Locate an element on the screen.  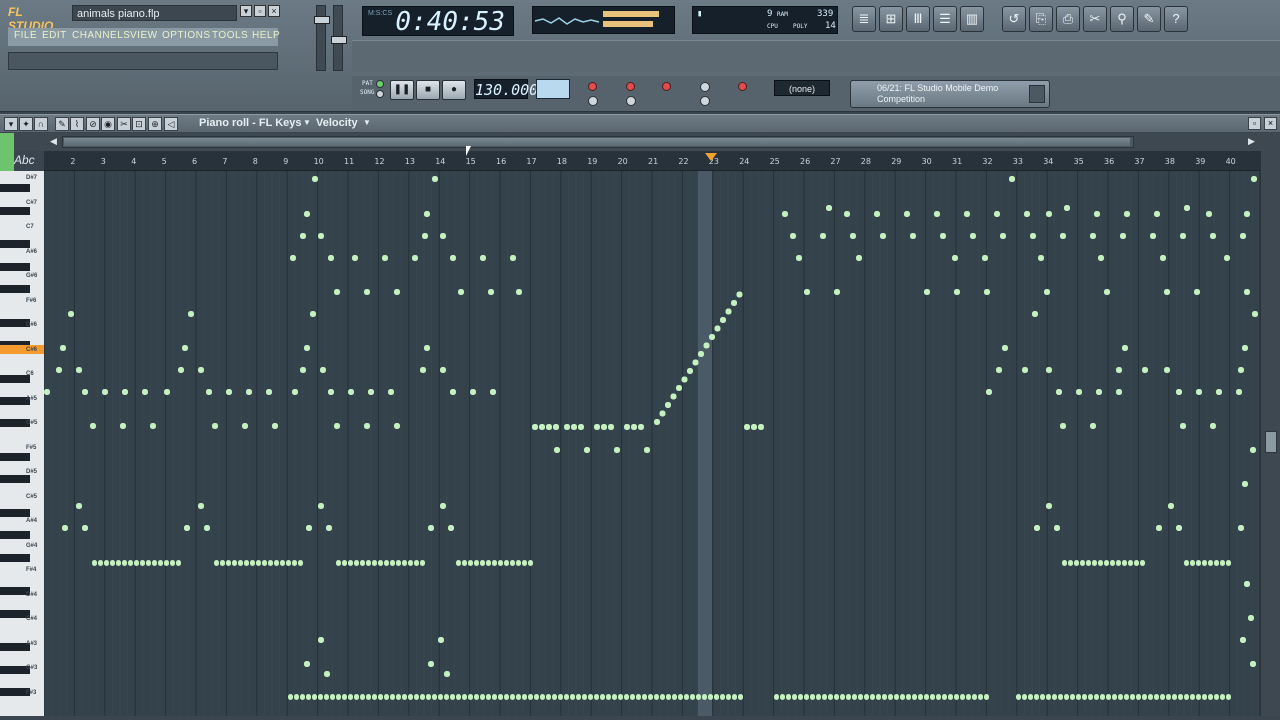
slice-tool-icon: ✂ is located at coordinates (124, 124).